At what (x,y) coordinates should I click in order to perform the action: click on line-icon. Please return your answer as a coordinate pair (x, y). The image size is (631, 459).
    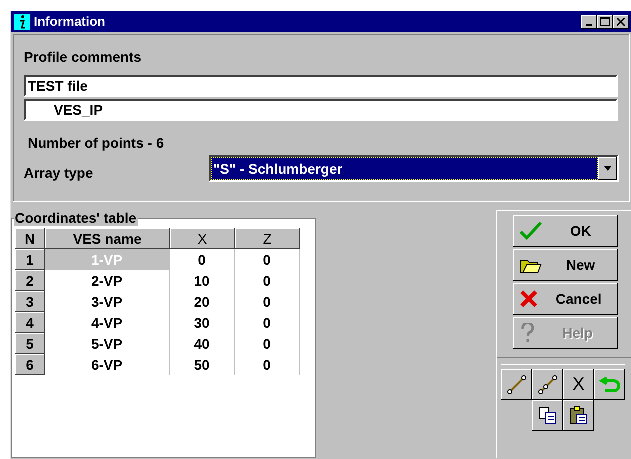
    Looking at the image, I should click on (517, 385).